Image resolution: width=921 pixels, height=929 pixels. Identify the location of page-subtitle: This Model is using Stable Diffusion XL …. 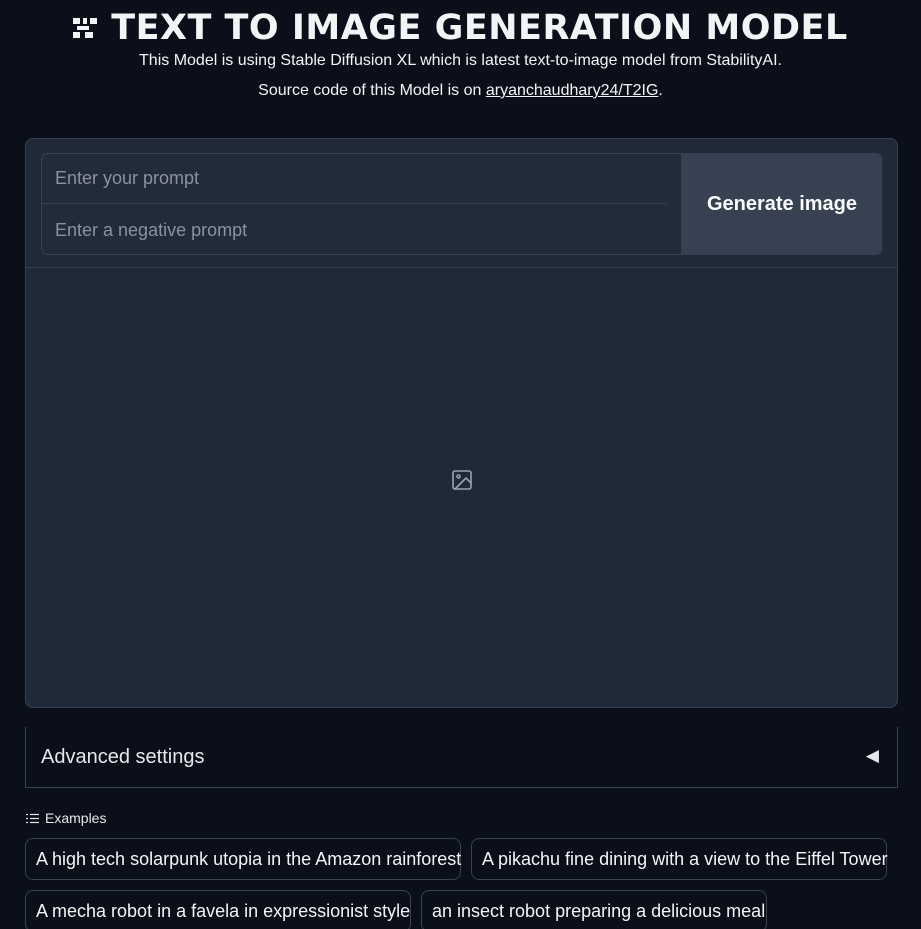
(460, 60).